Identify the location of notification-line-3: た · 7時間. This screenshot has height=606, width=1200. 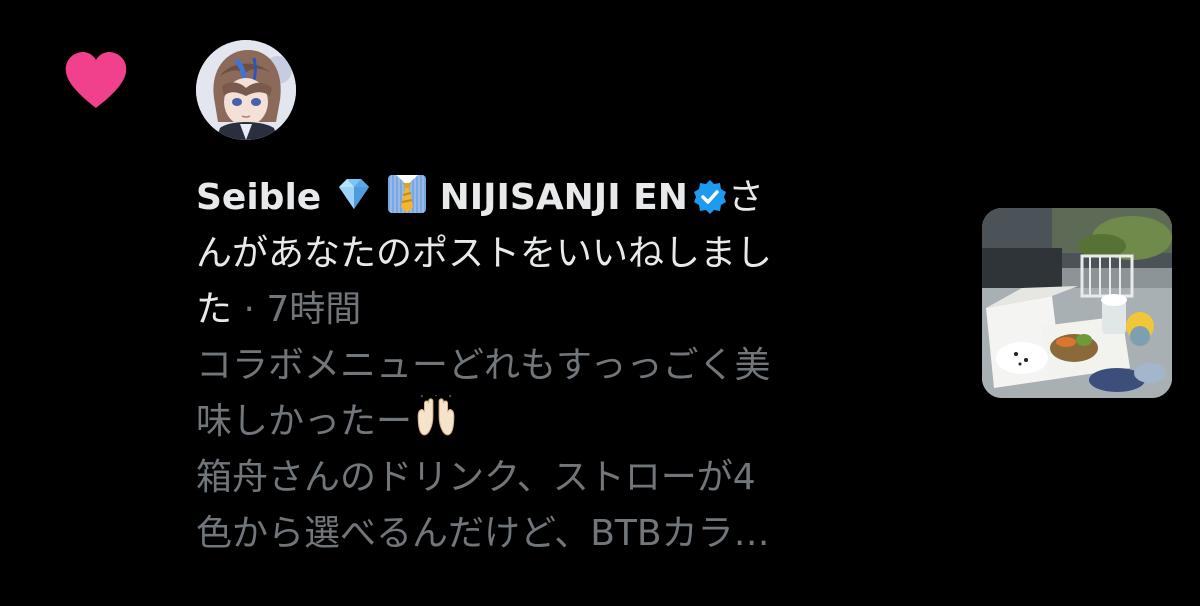
(555, 310).